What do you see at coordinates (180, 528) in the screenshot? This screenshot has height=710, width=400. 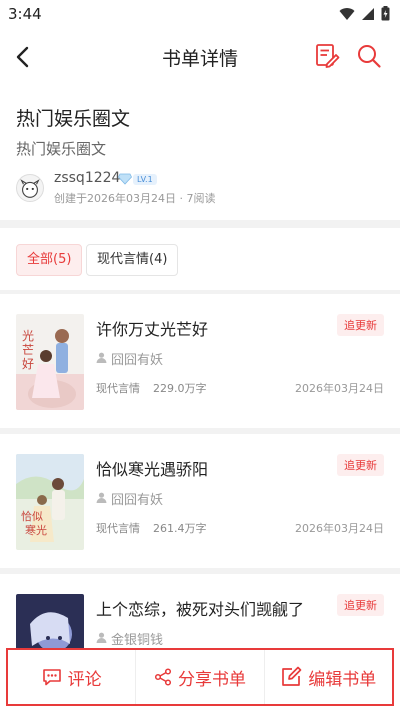 I see `book-word-count: 261.4万字` at bounding box center [180, 528].